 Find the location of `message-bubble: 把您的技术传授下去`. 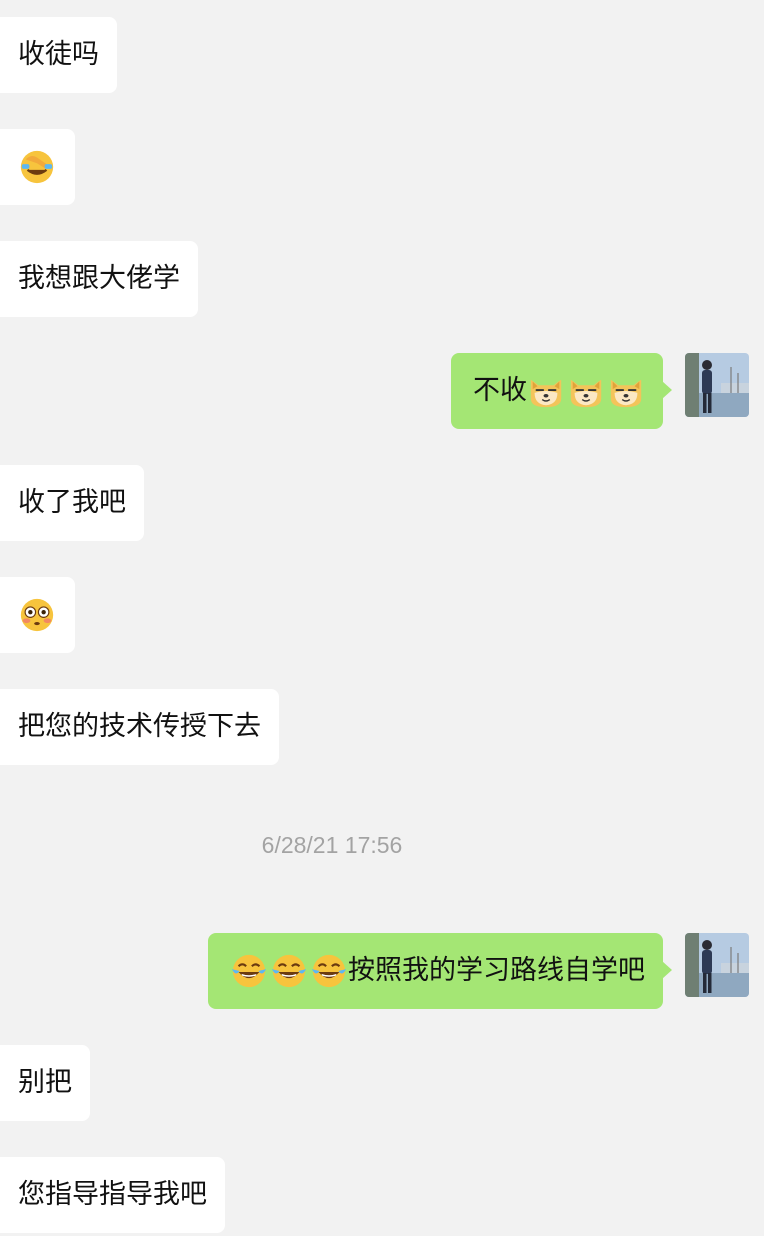

message-bubble: 把您的技术传授下去 is located at coordinates (139, 727).